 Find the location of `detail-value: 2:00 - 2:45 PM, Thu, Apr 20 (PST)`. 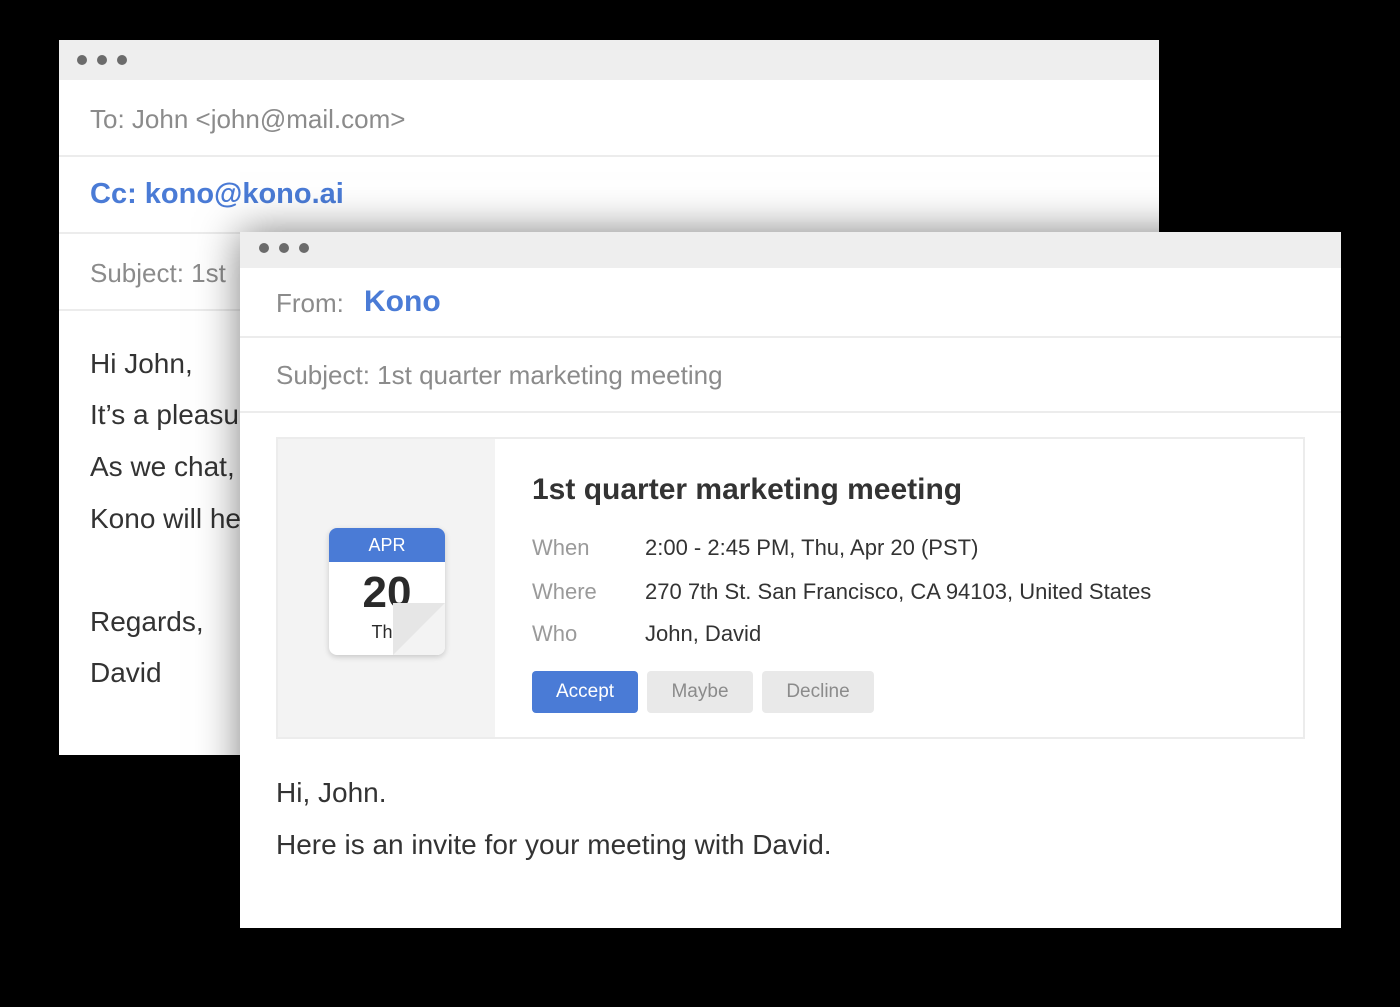

detail-value: 2:00 - 2:45 PM, Thu, Apr 20 (PST) is located at coordinates (812, 547).